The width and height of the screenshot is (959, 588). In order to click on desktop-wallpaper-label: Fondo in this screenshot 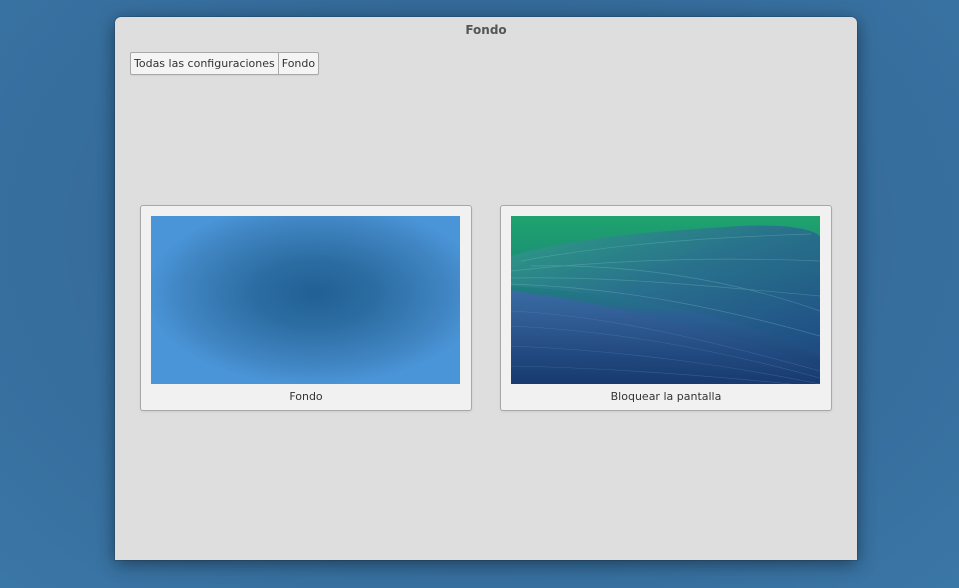, I will do `click(306, 396)`.